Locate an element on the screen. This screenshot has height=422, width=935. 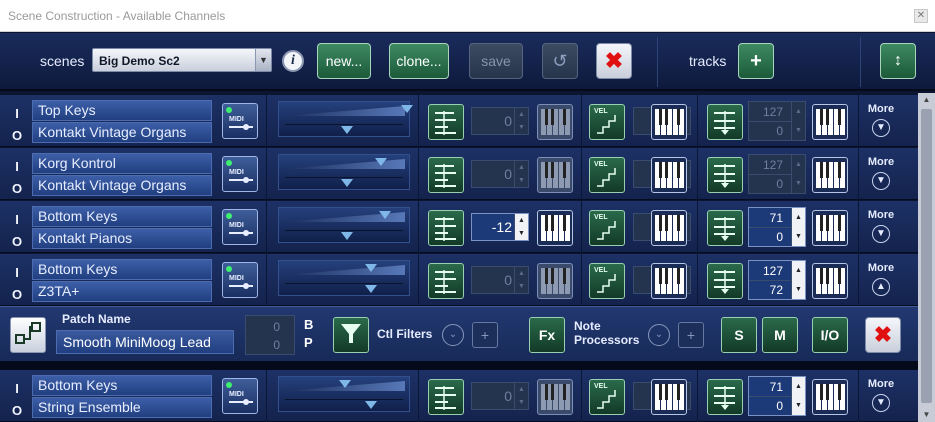
info-icon: i is located at coordinates (293, 61).